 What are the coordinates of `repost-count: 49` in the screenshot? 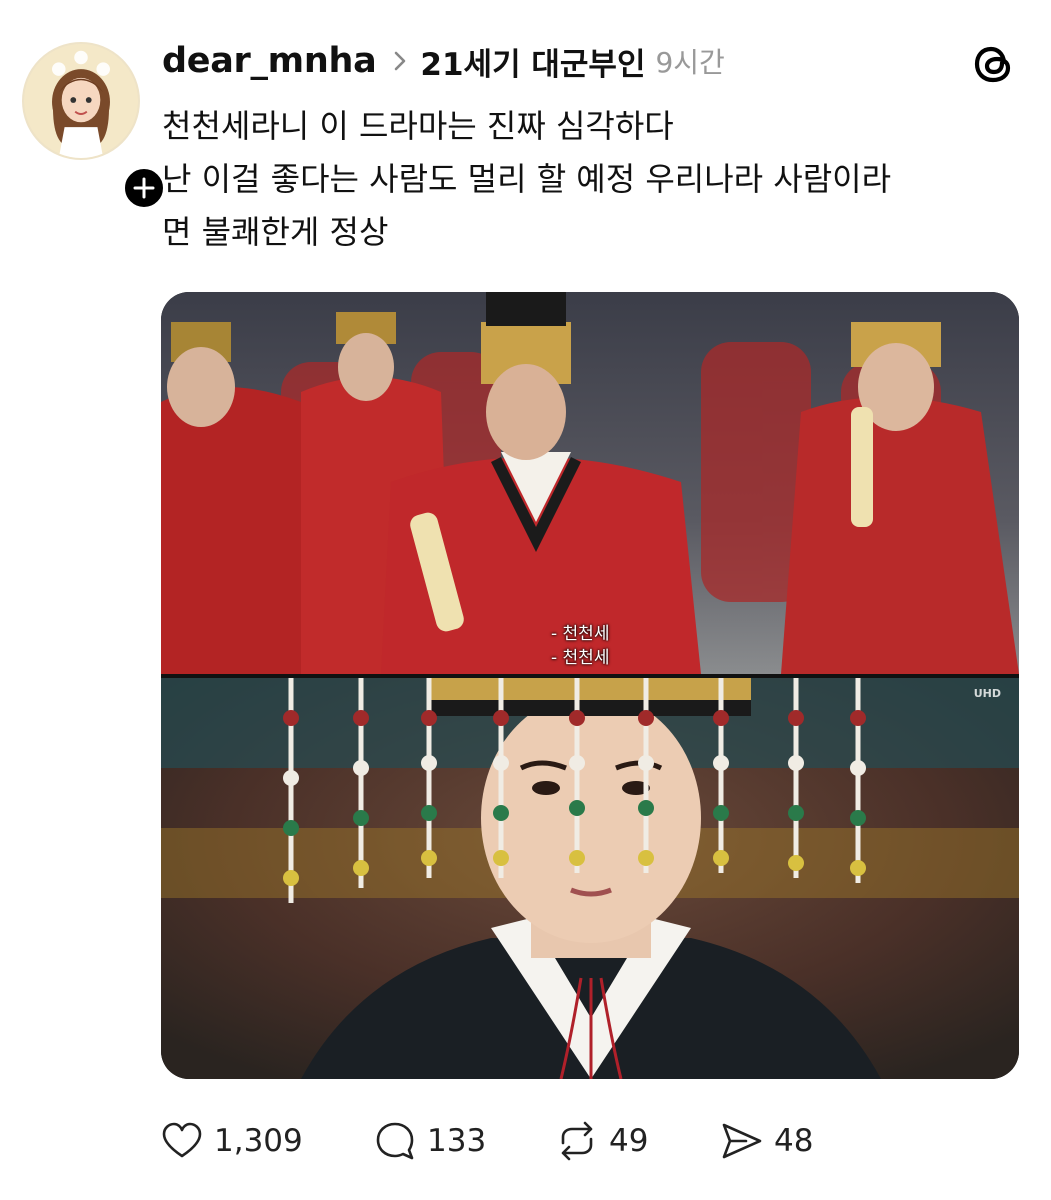 It's located at (629, 1141).